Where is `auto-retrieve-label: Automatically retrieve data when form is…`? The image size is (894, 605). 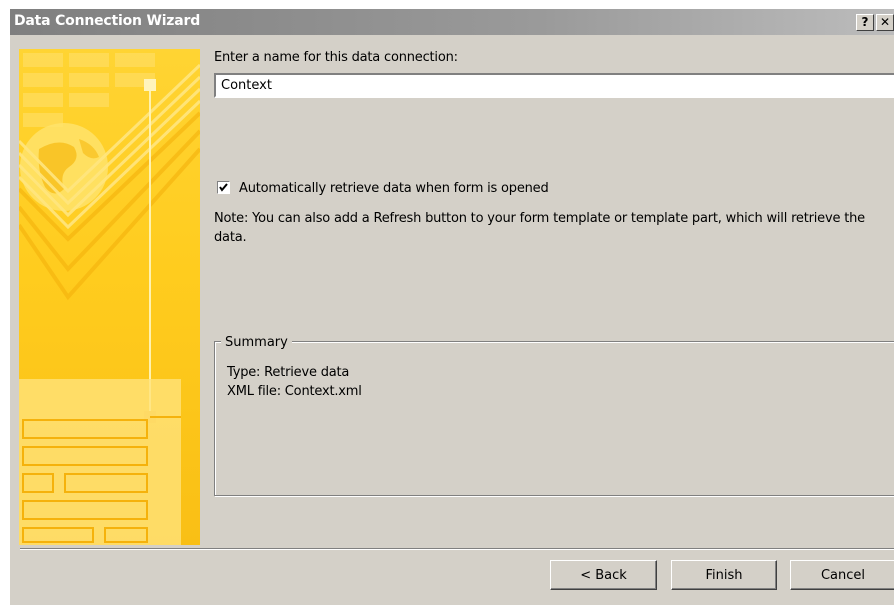
auto-retrieve-label: Automatically retrieve data when form is… is located at coordinates (394, 188).